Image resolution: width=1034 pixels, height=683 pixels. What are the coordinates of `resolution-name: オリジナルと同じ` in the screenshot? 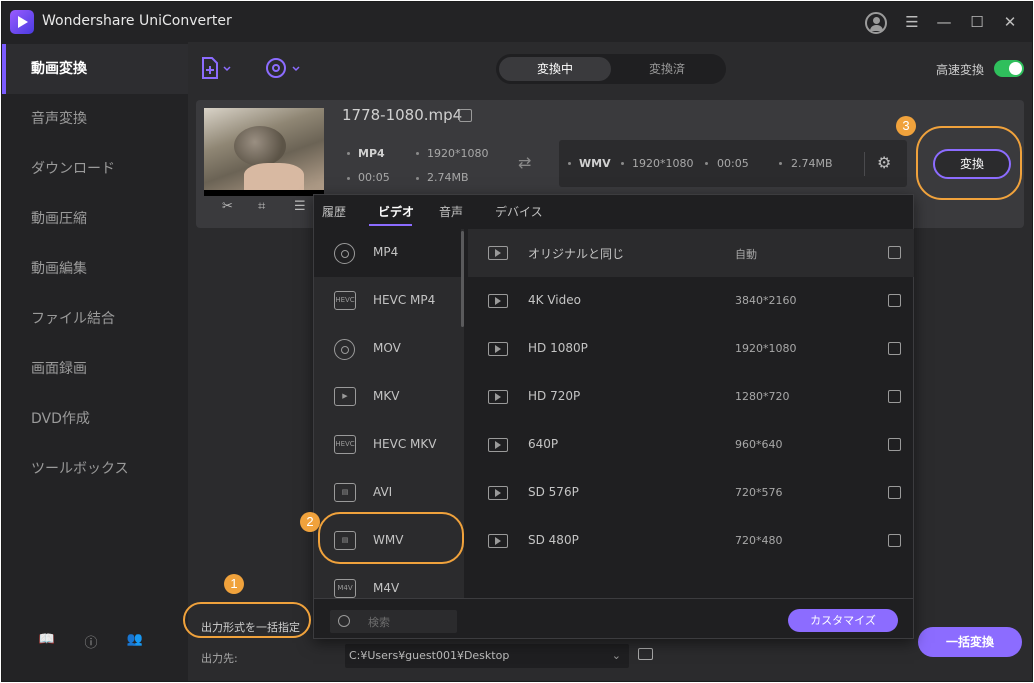 It's located at (576, 254).